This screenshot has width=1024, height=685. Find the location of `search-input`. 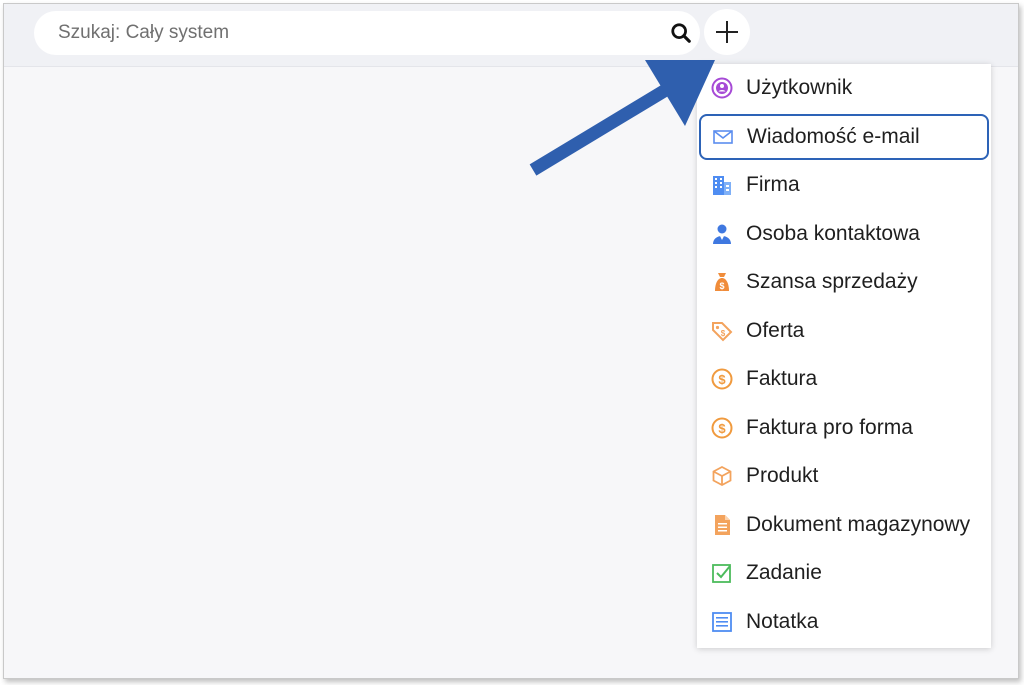

search-input is located at coordinates (354, 33).